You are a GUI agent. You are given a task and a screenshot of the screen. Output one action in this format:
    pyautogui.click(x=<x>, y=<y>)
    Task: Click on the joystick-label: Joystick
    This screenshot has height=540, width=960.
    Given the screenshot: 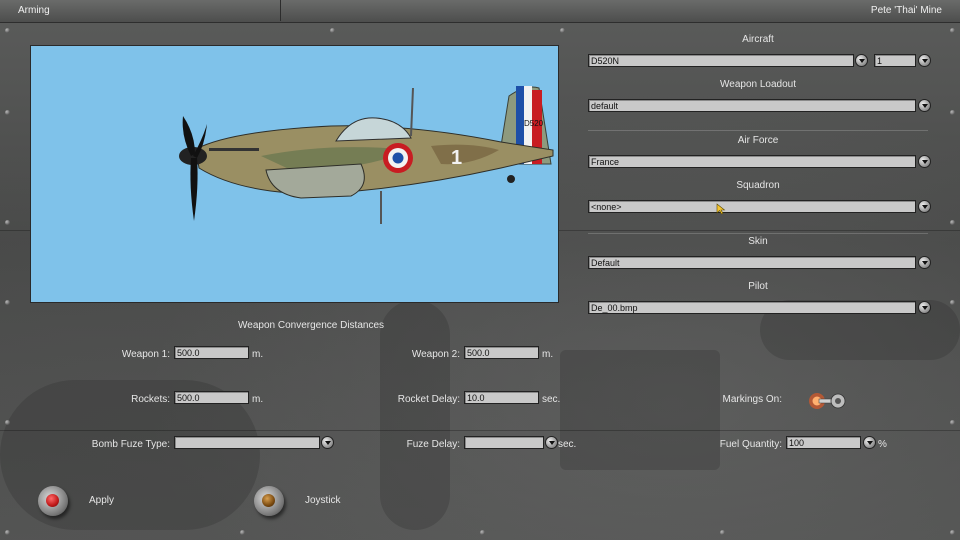 What is the action you would take?
    pyautogui.click(x=323, y=500)
    